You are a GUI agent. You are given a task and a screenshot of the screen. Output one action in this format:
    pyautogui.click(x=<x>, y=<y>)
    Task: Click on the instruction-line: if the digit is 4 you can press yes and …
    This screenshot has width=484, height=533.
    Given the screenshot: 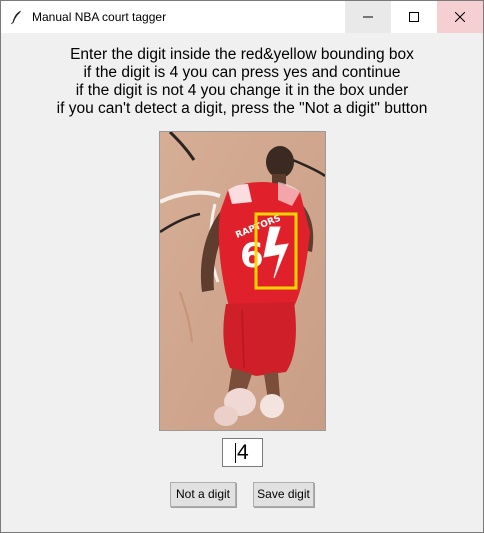 What is the action you would take?
    pyautogui.click(x=242, y=72)
    